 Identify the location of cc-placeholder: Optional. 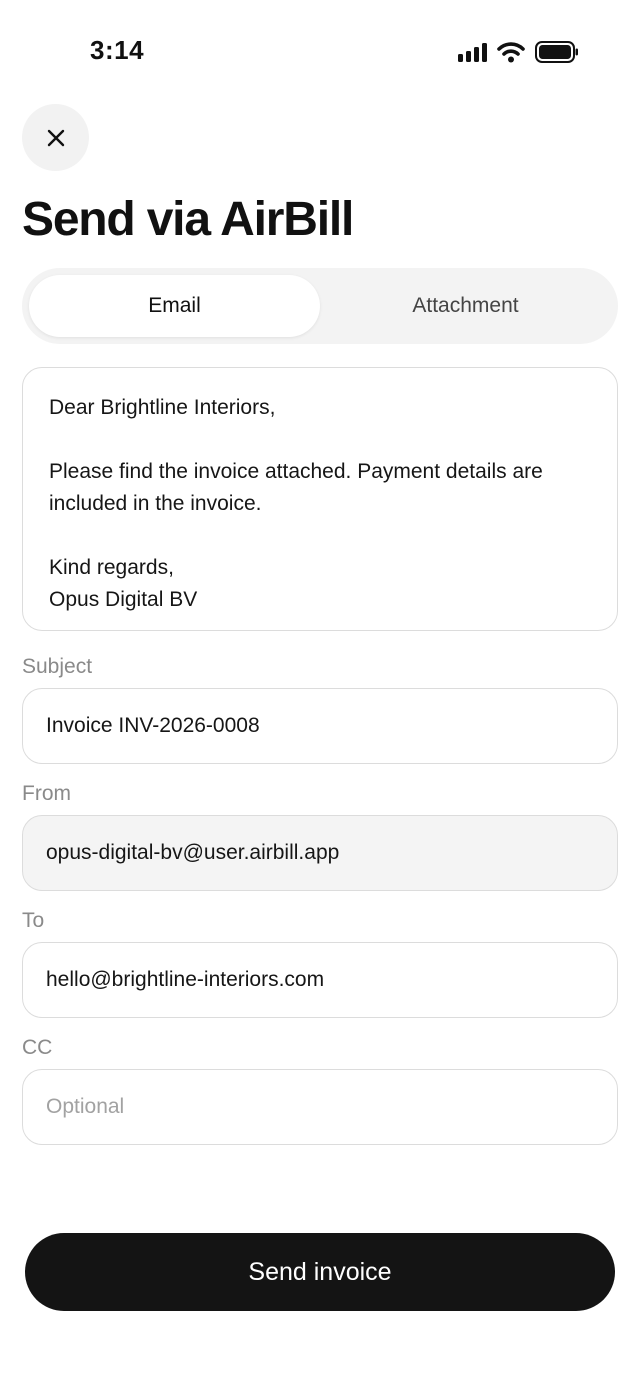
(85, 1106).